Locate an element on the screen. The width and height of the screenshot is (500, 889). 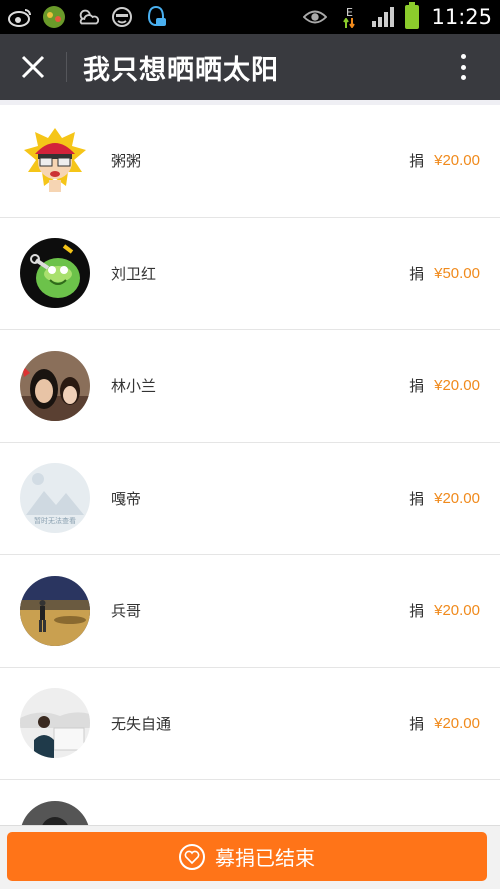
more-menu-button is located at coordinates (463, 67).